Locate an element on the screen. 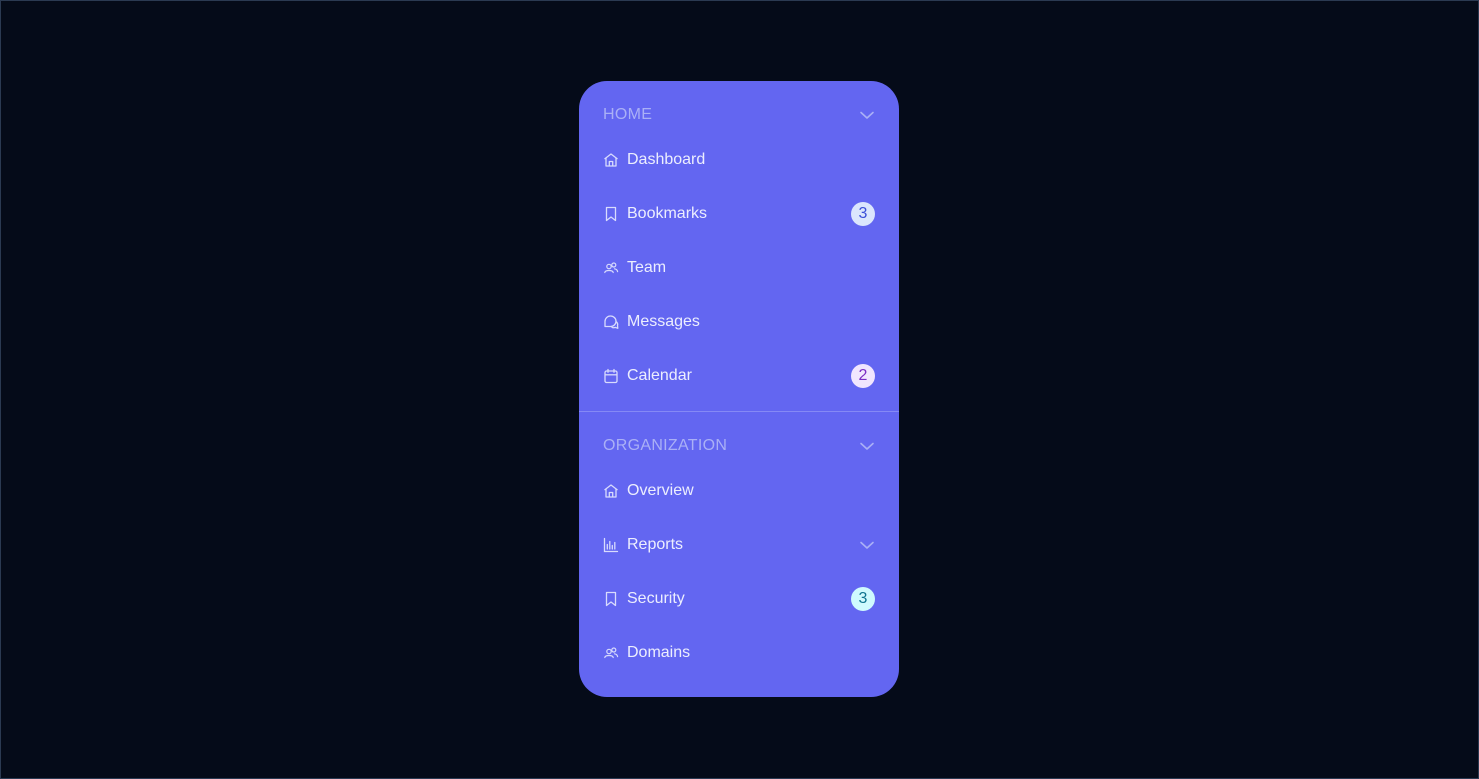  sidebar-item-label: Reports is located at coordinates (655, 544).